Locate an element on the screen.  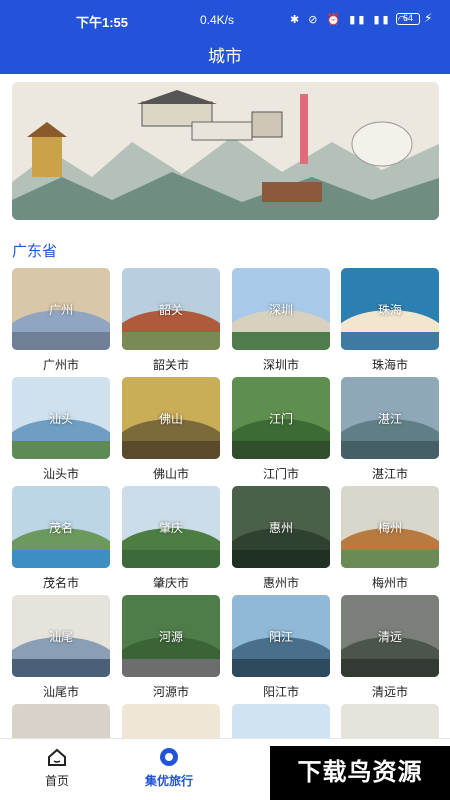
nav-label-home: 首页 is located at coordinates (56, 781).